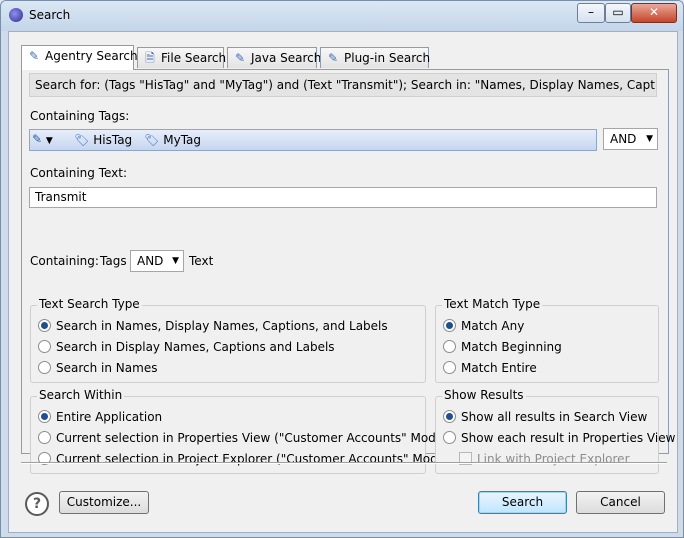  What do you see at coordinates (274, 57) in the screenshot?
I see `tab-java-search: ✎ Java Search` at bounding box center [274, 57].